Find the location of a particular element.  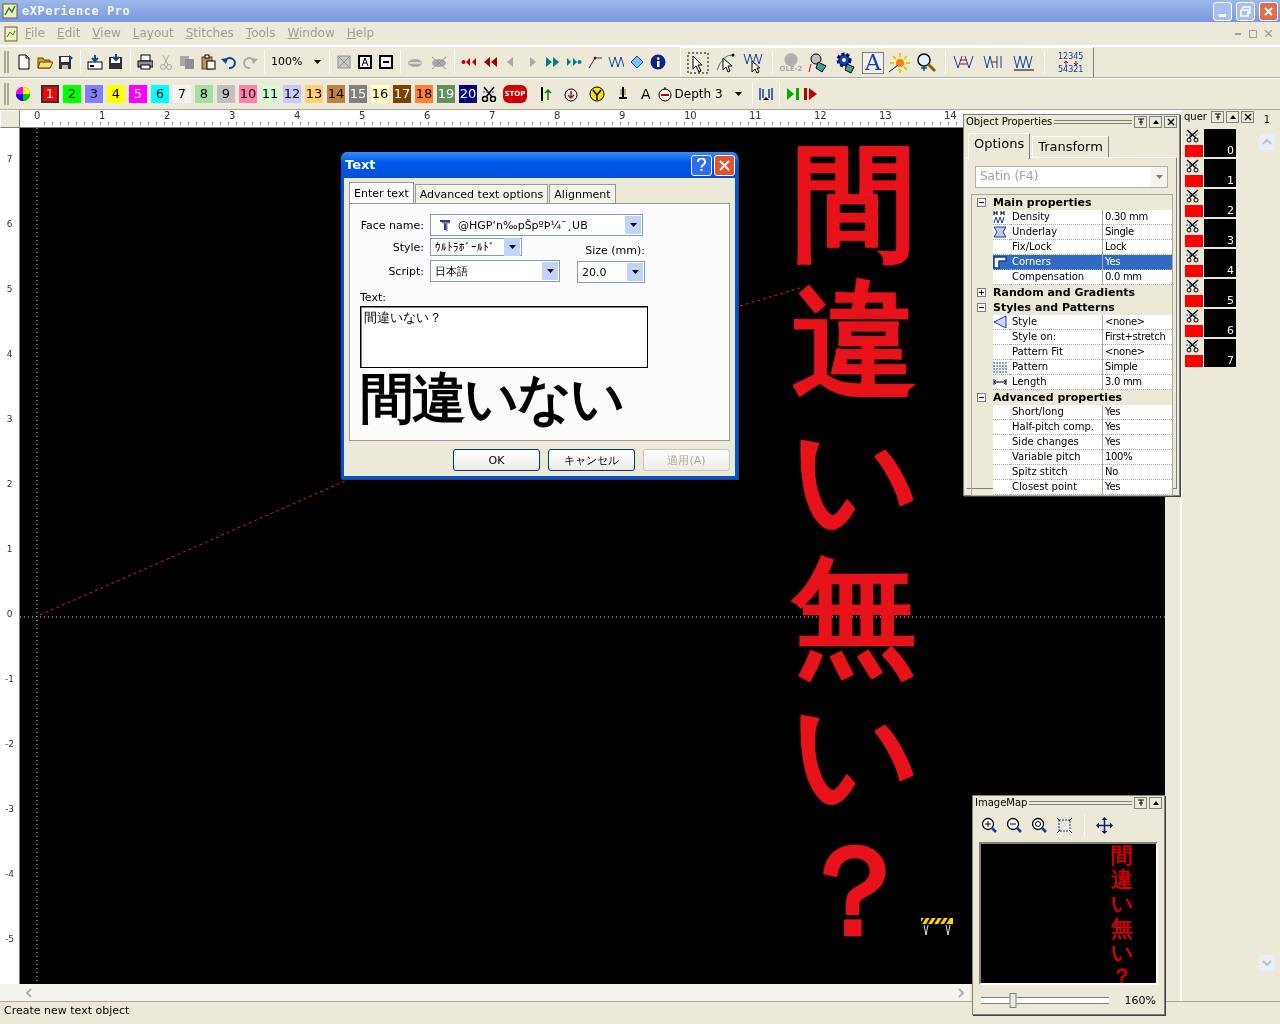

color-swatch: 4 is located at coordinates (116, 94).